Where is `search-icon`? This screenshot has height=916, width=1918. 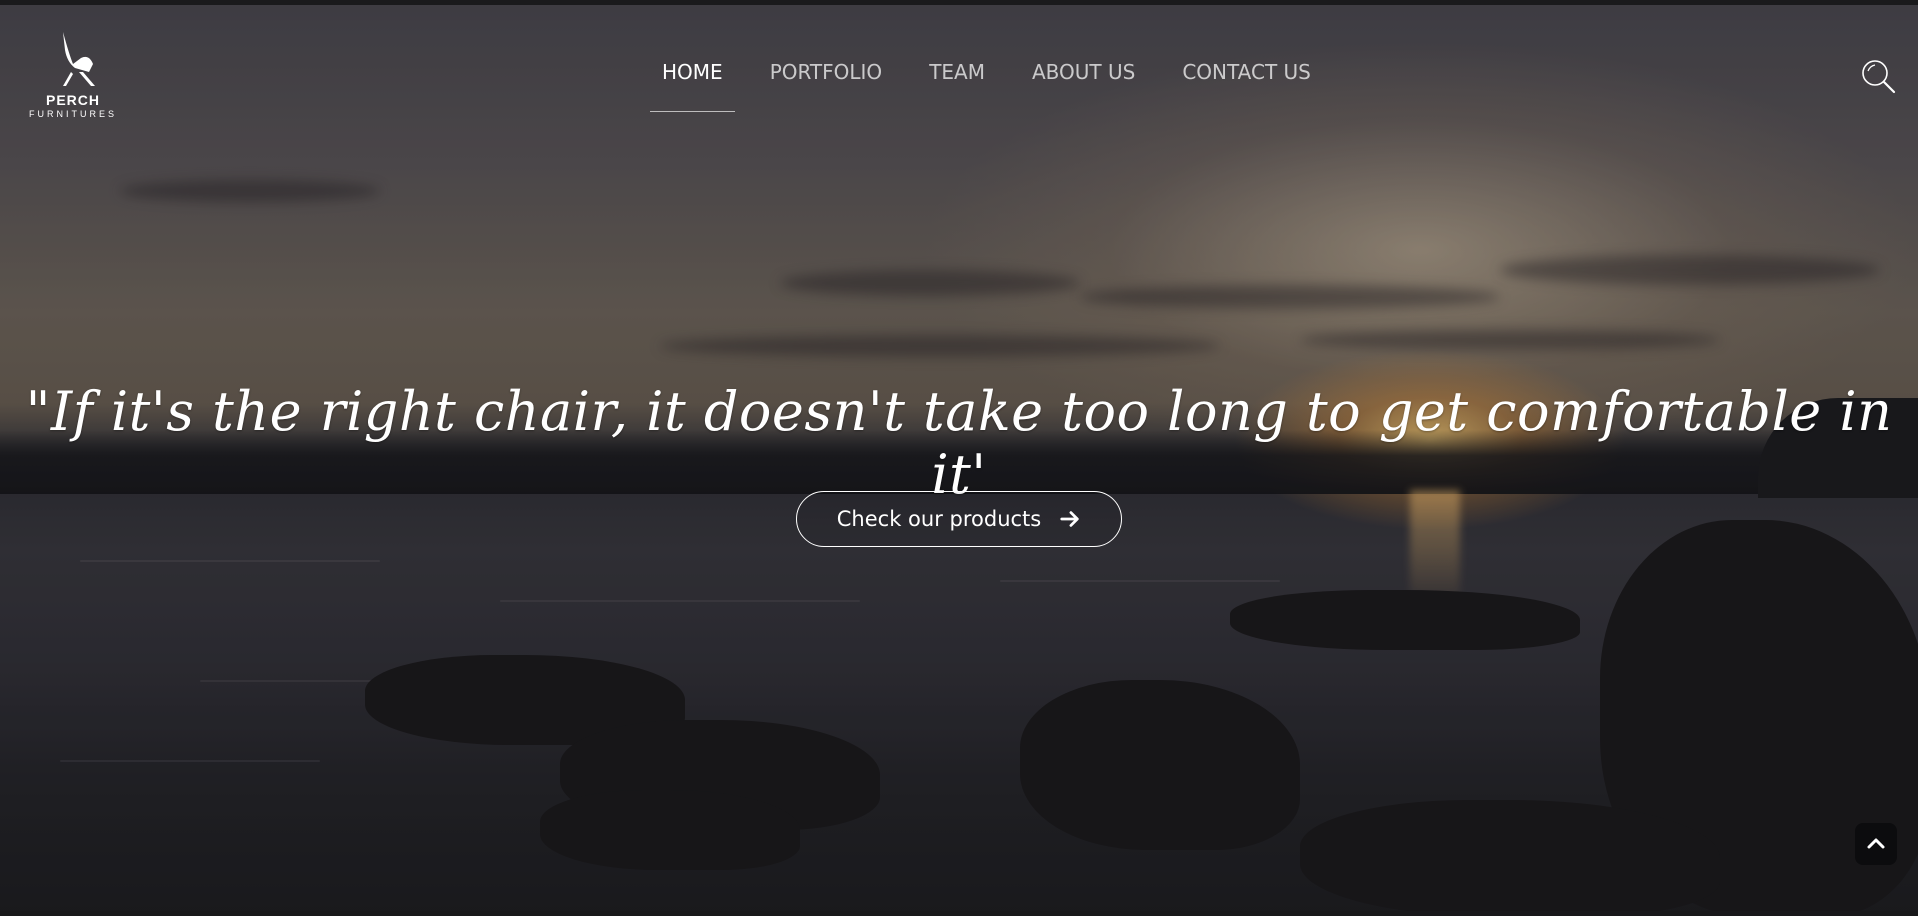
search-icon is located at coordinates (1879, 77).